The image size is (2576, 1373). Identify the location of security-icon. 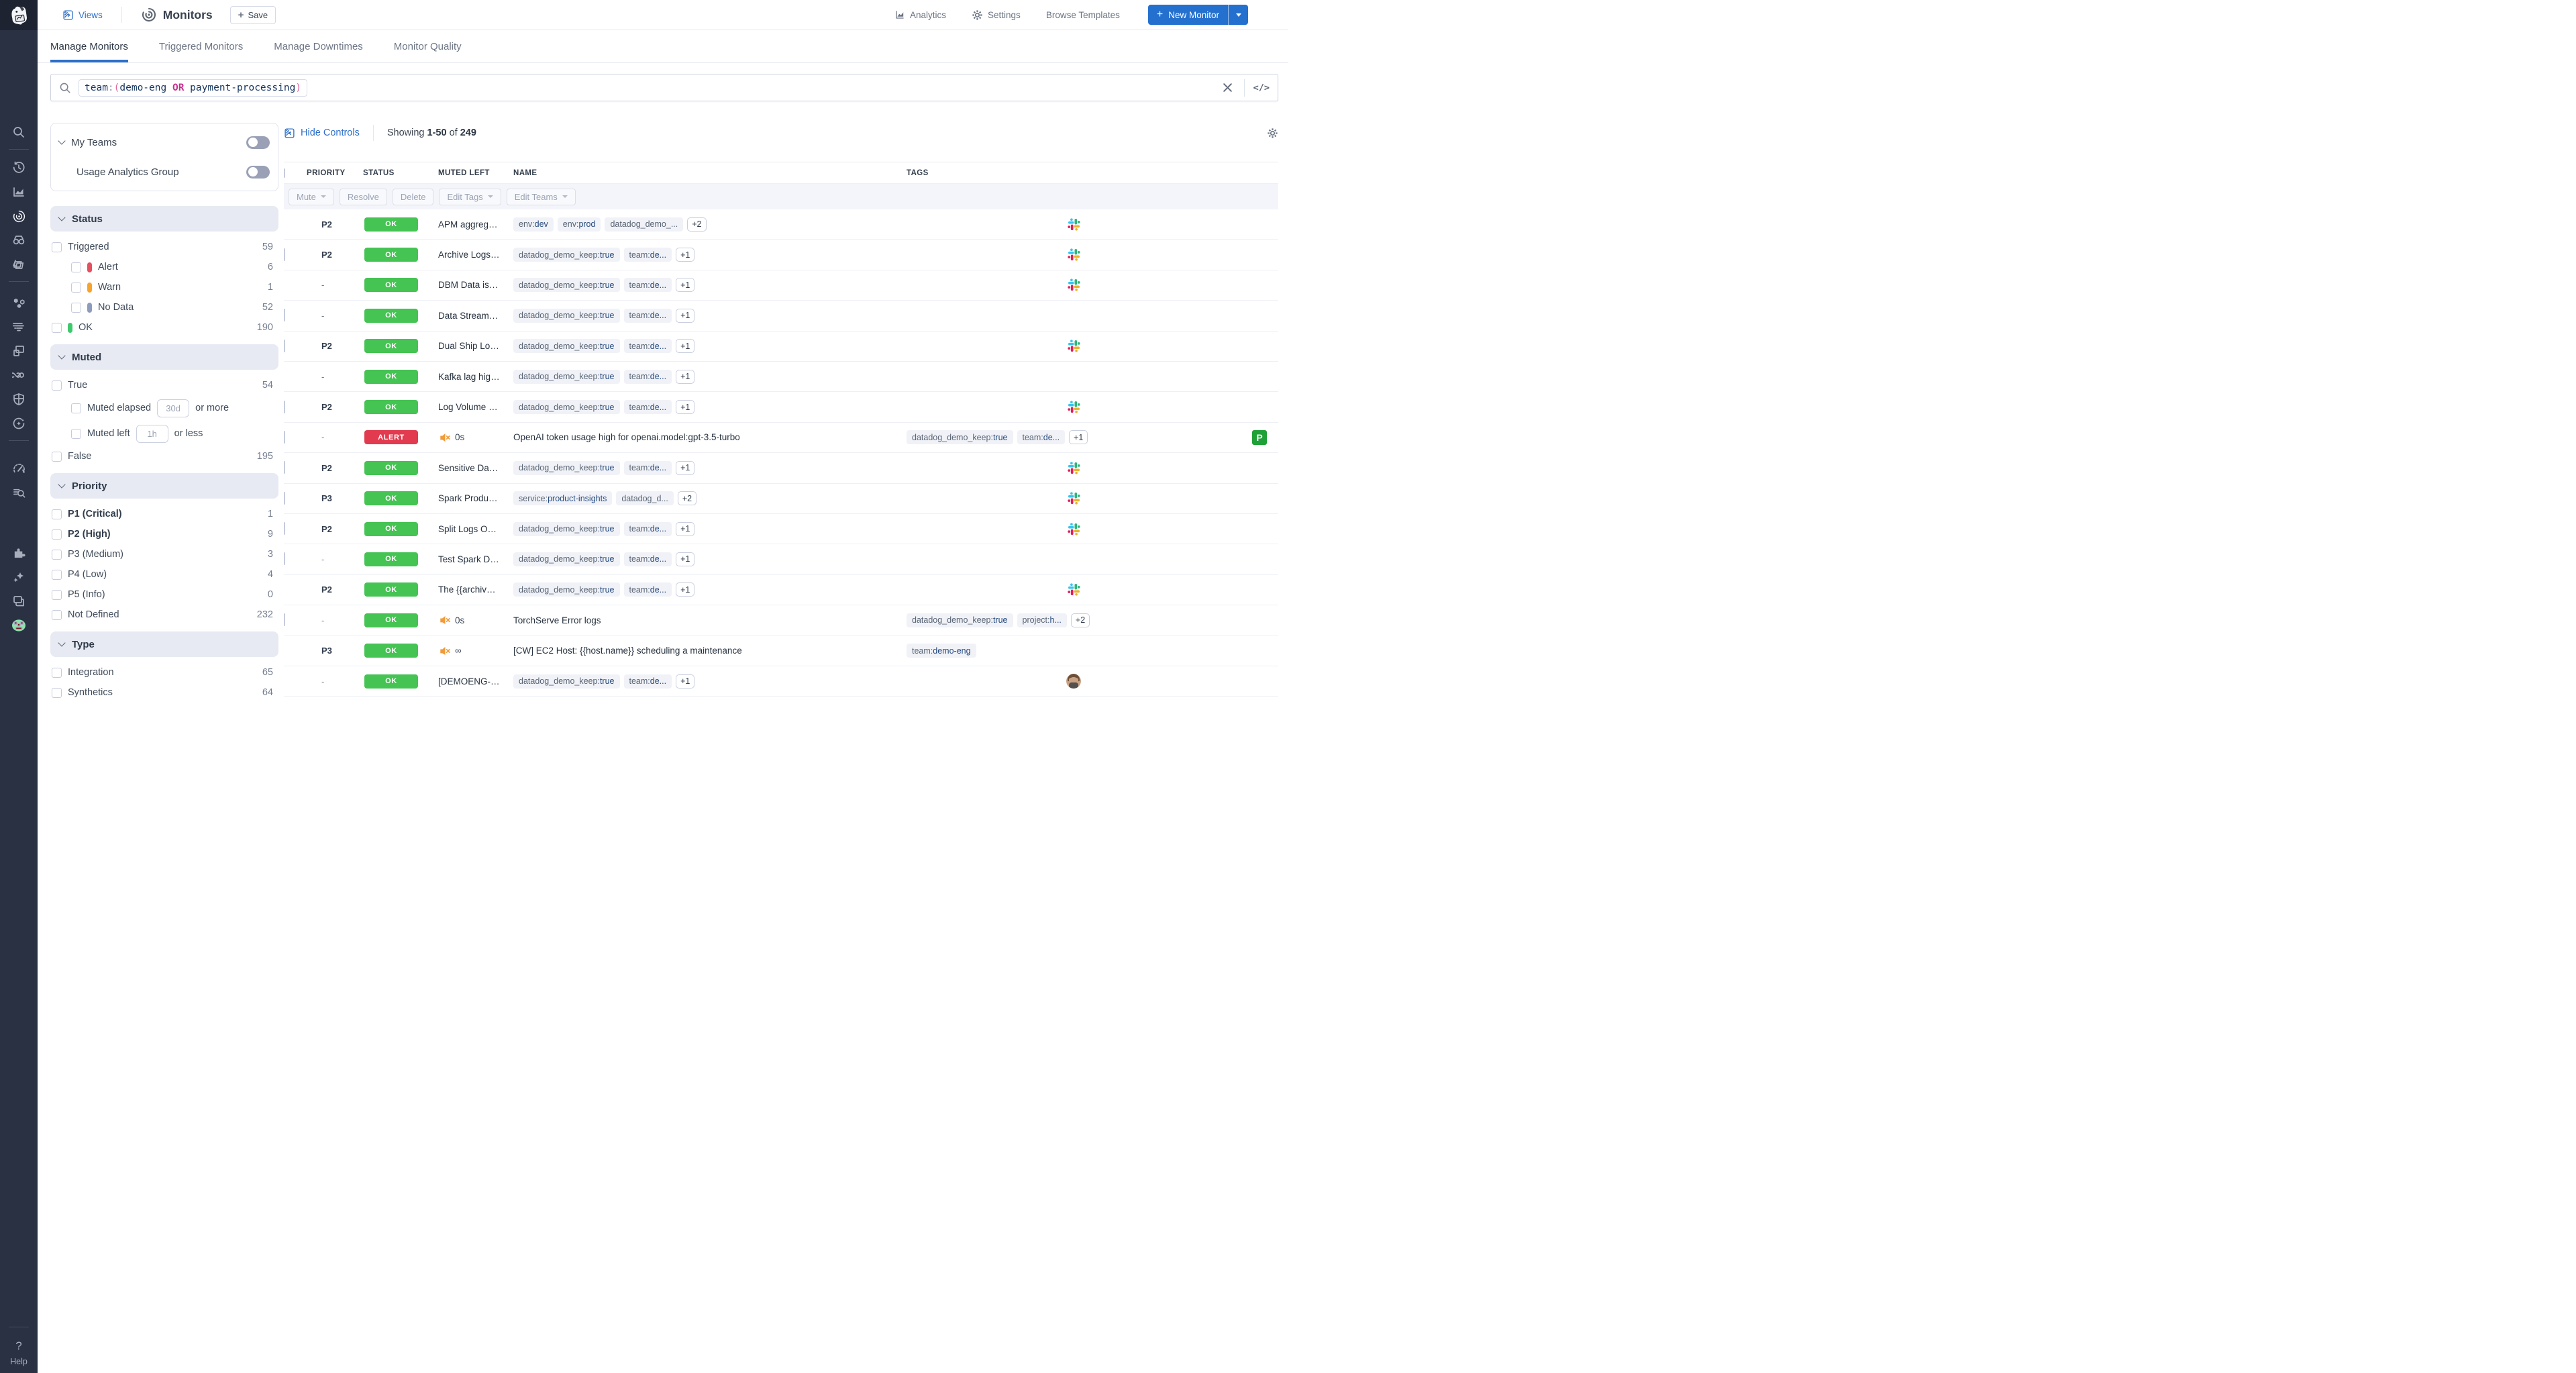
(19, 399).